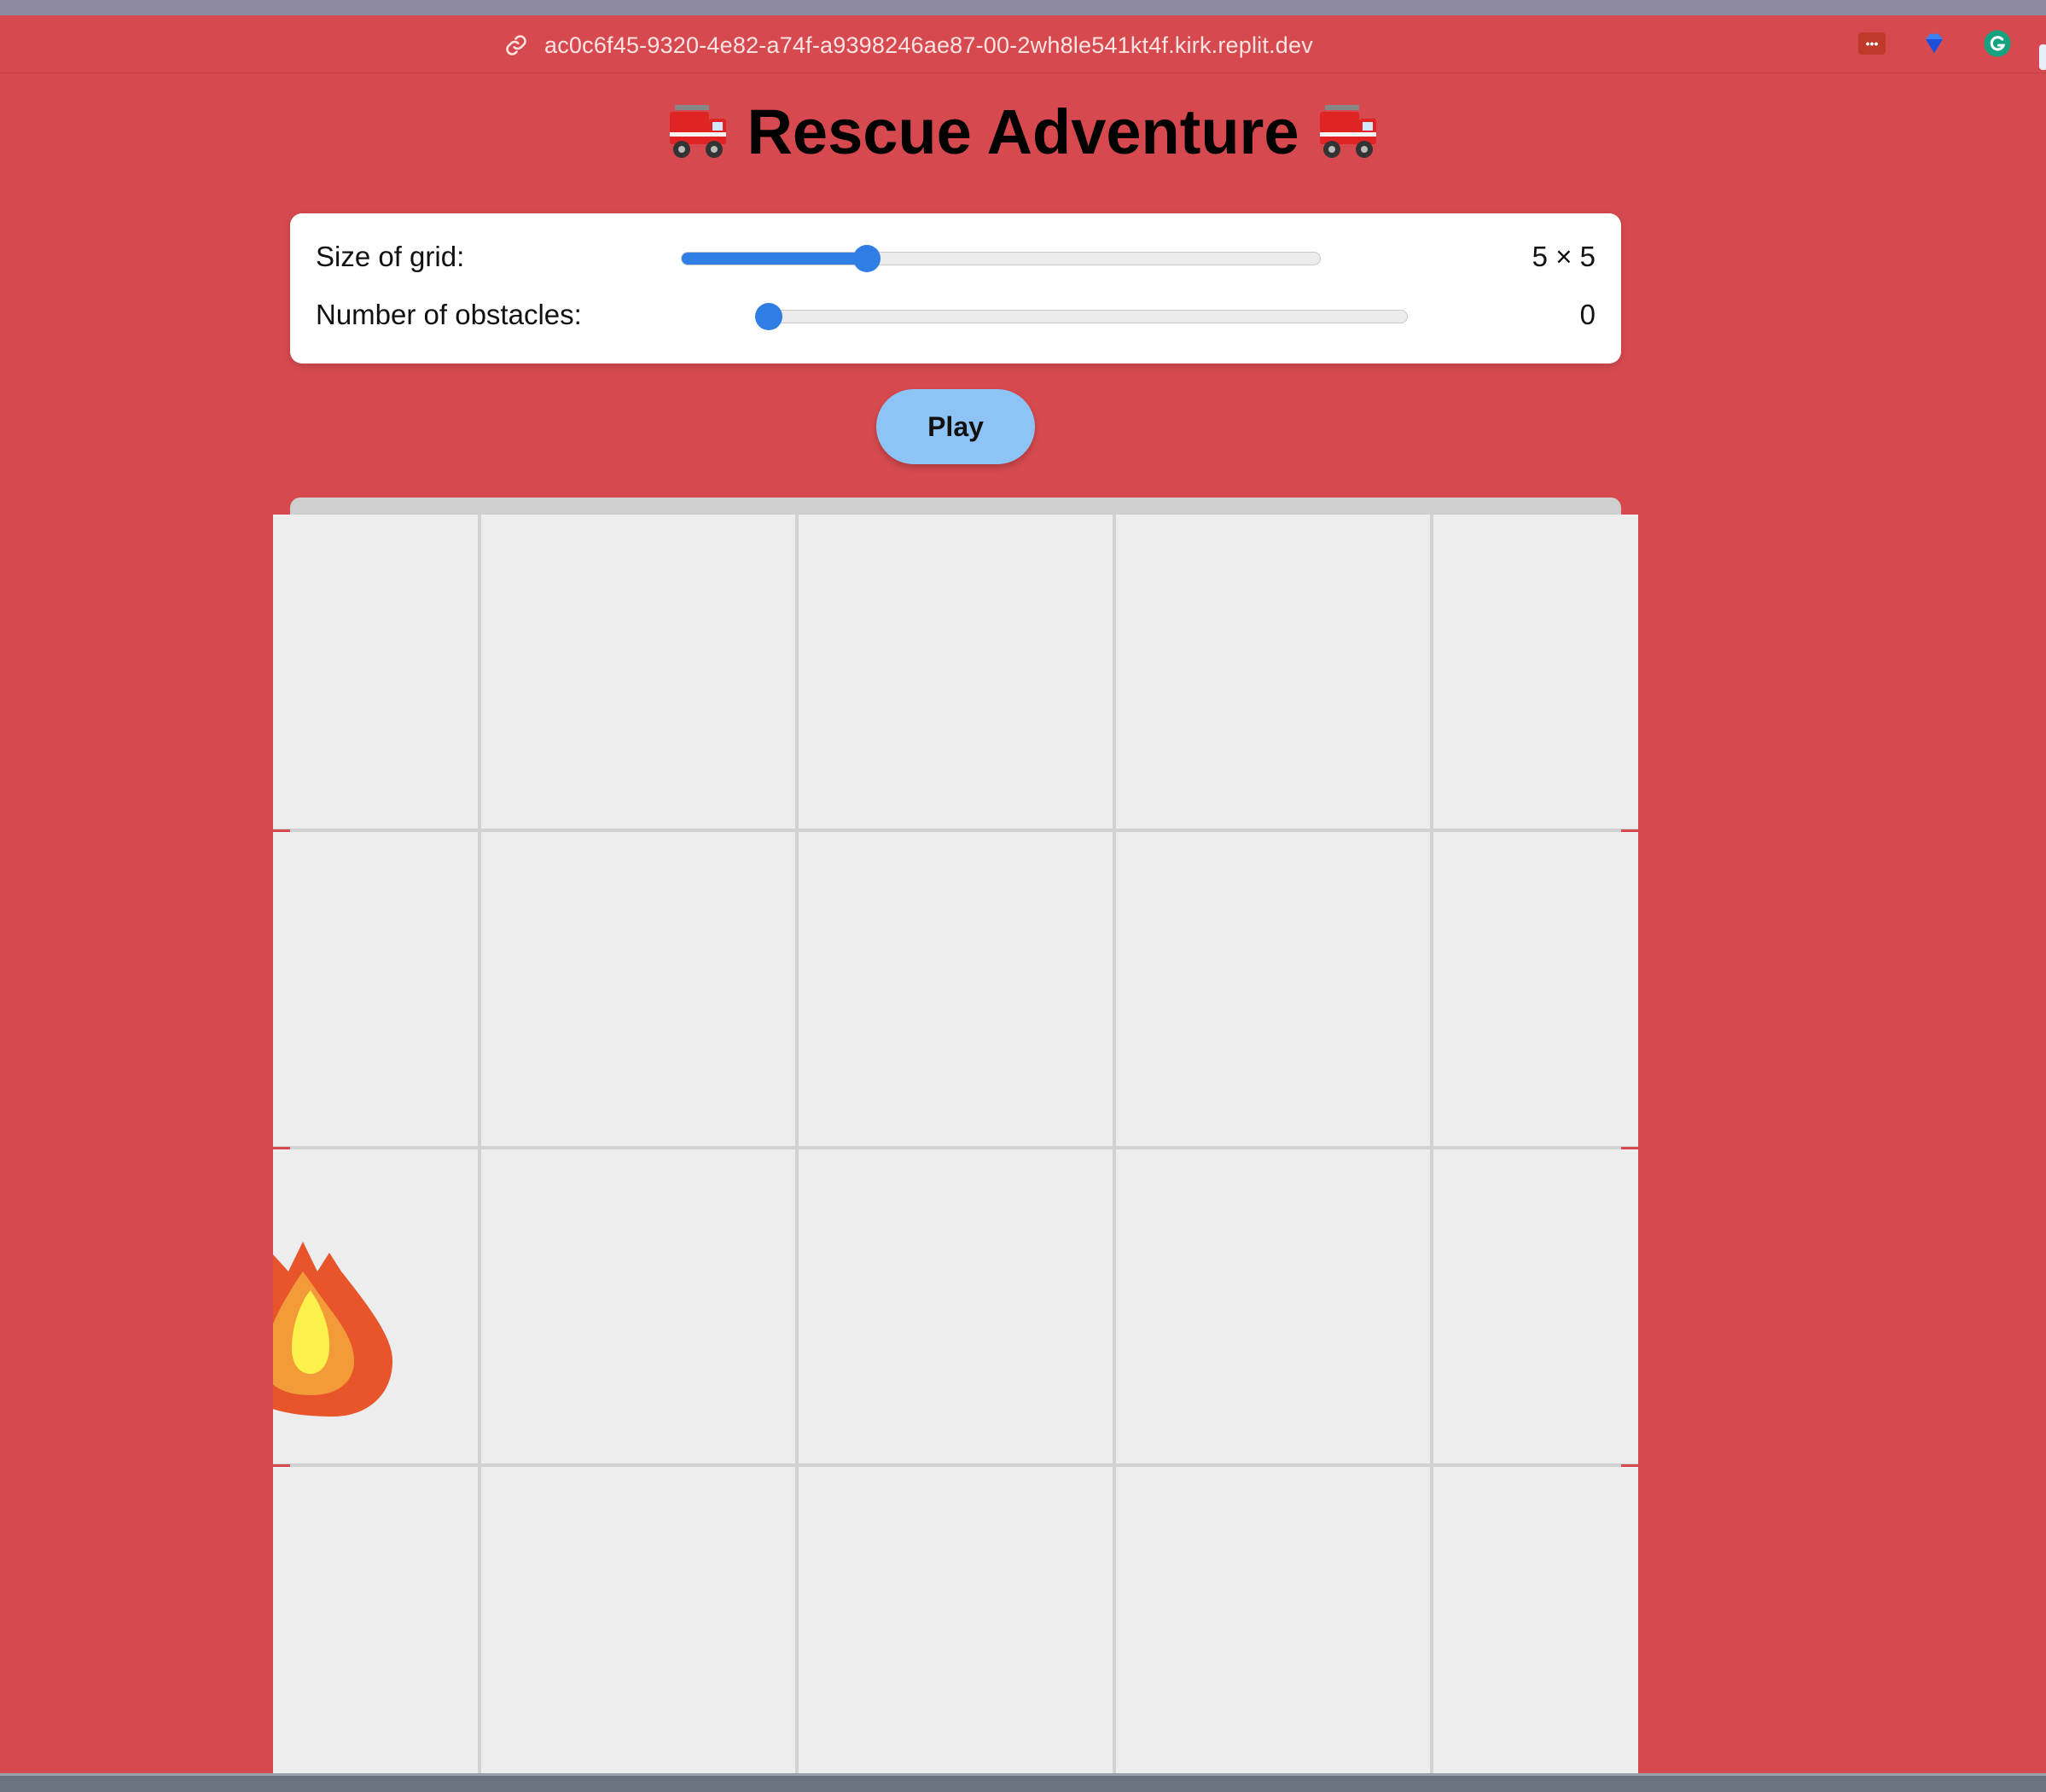  I want to click on diamond-icon, so click(1935, 43).